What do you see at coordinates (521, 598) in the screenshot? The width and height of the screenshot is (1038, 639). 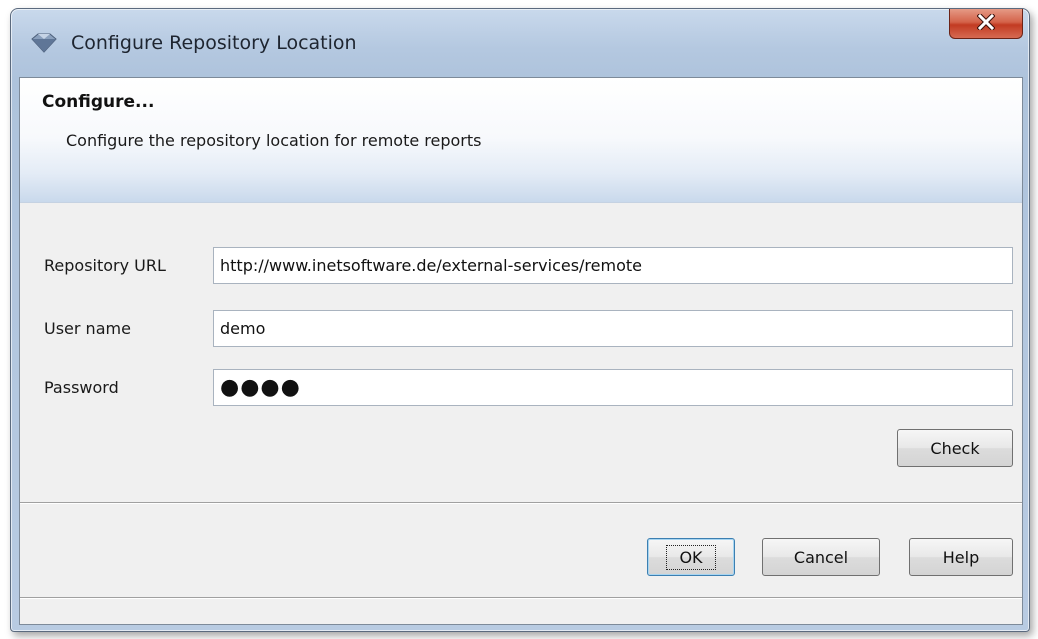 I see `status-divider` at bounding box center [521, 598].